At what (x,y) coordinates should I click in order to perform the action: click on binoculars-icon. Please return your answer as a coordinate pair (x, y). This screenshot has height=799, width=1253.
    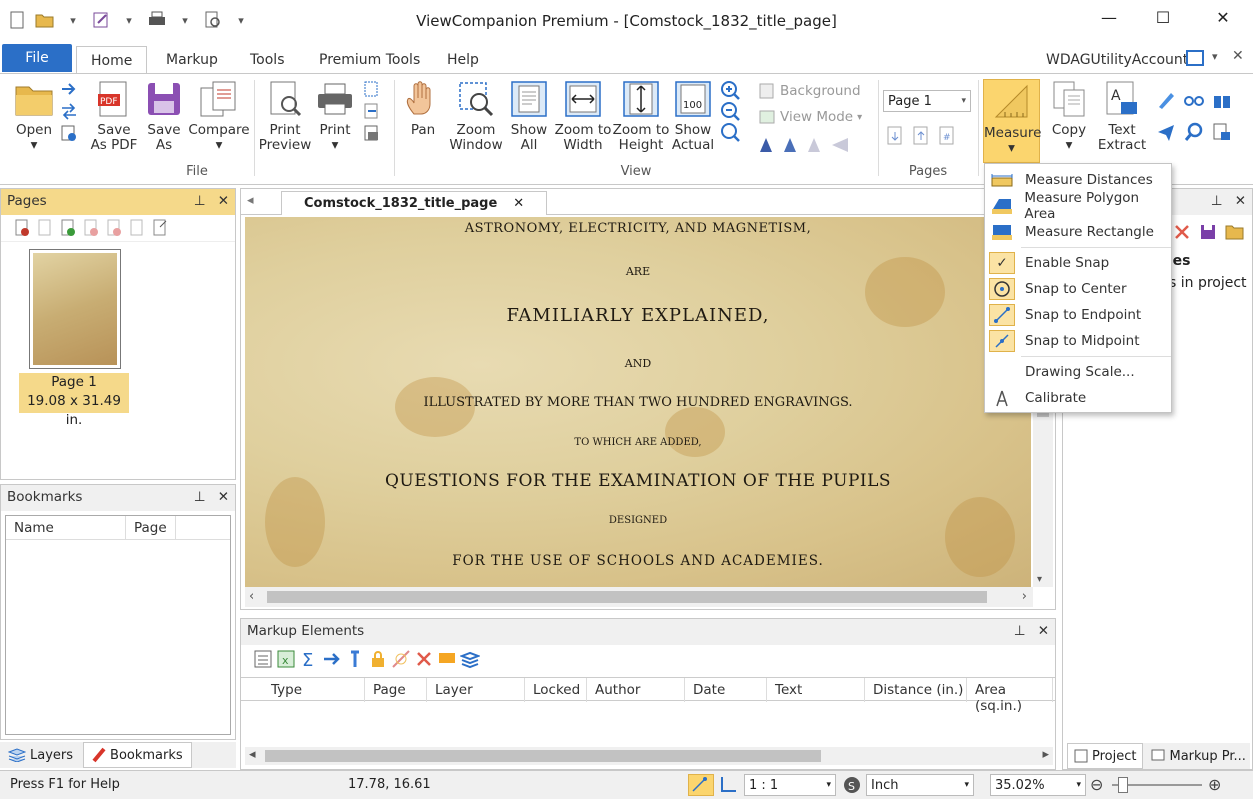
    Looking at the image, I should click on (1221, 99).